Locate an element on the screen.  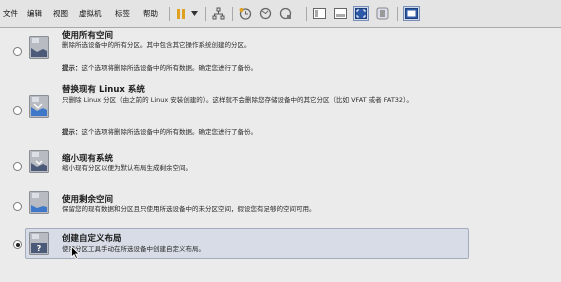
radio-replace-linux is located at coordinates (17, 110).